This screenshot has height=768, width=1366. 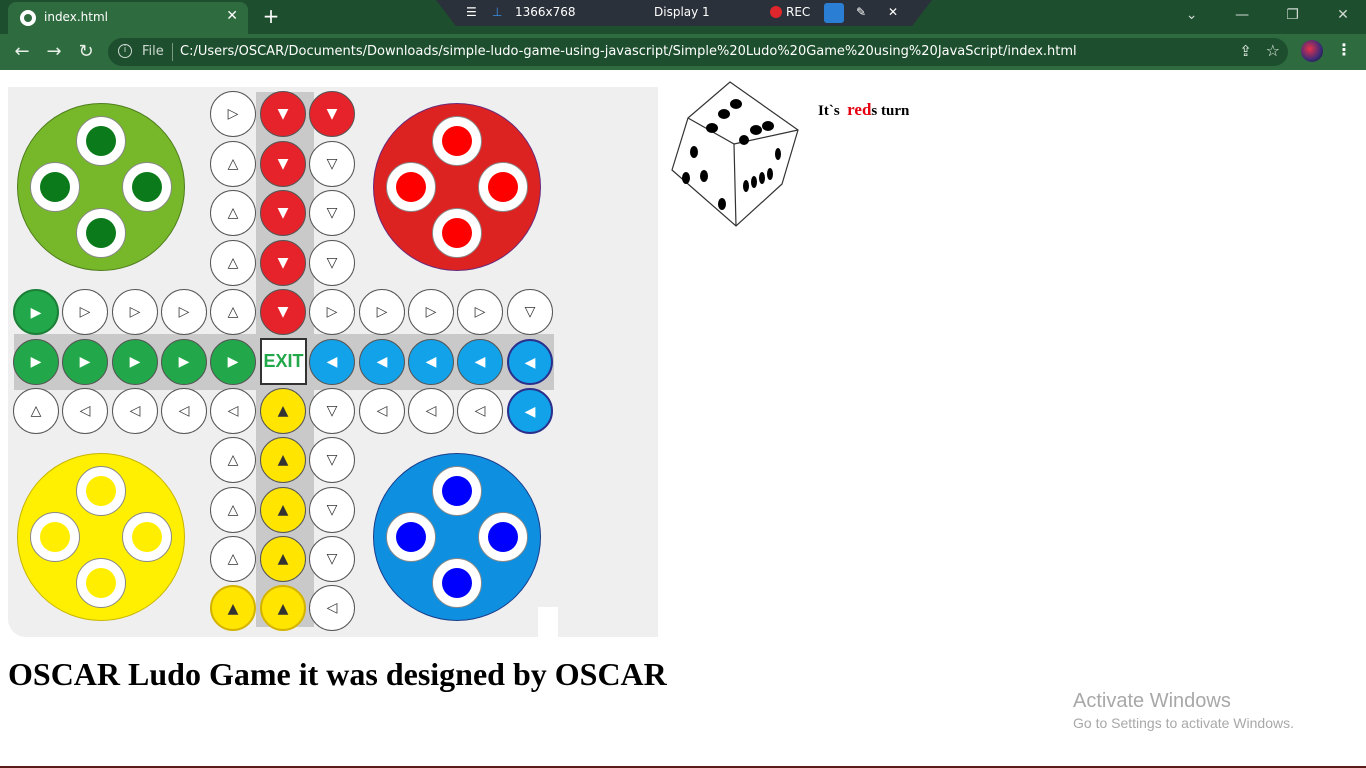 What do you see at coordinates (22, 51) in the screenshot?
I see `back-button: ←` at bounding box center [22, 51].